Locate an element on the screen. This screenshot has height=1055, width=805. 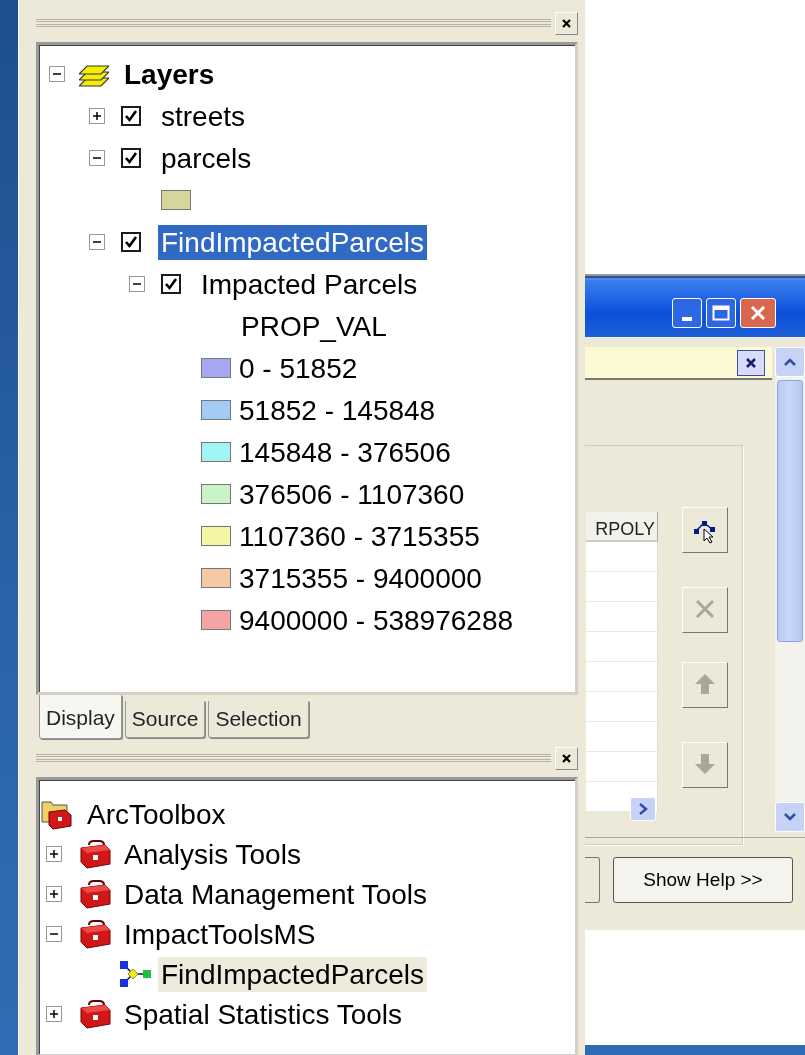
class-range: 376506 - 1107360 is located at coordinates (352, 494).